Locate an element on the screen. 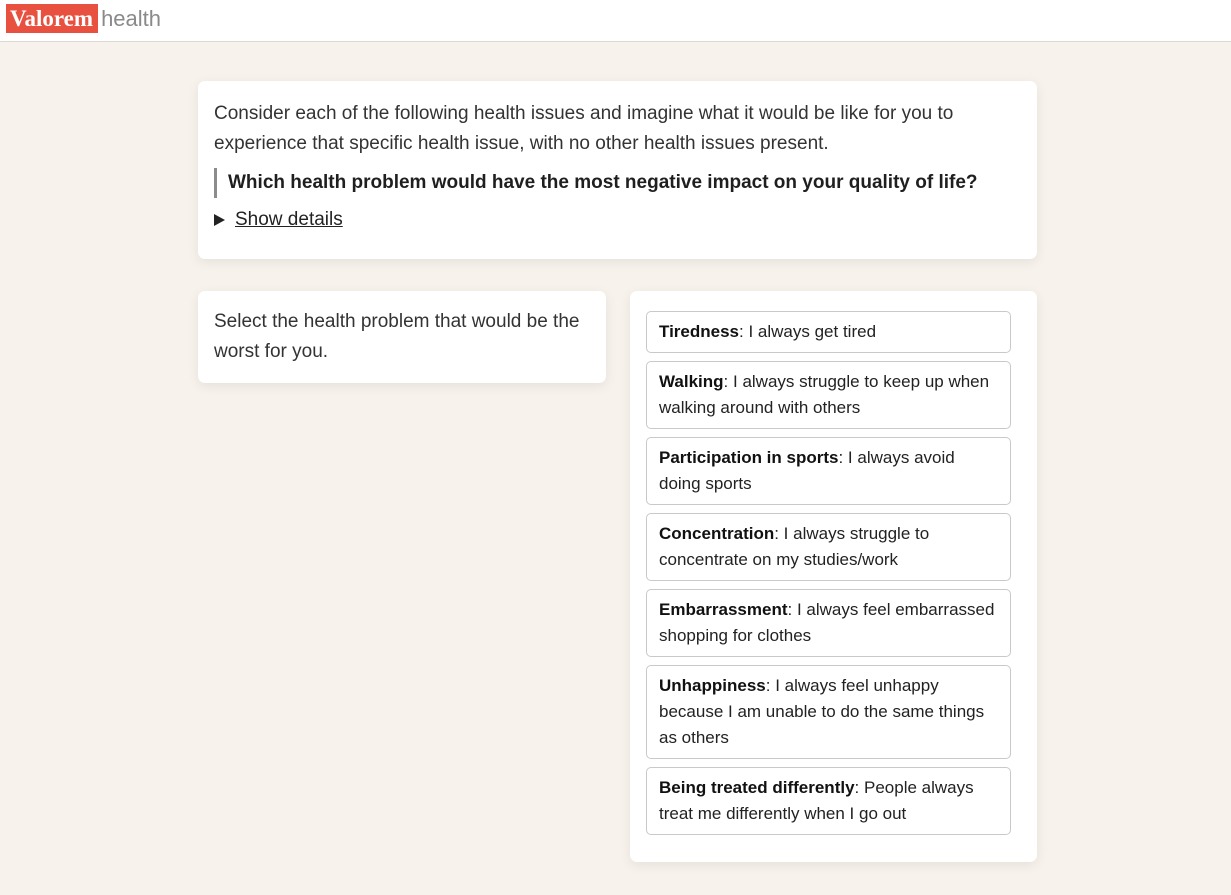  logo-brand: Valorem is located at coordinates (52, 18).